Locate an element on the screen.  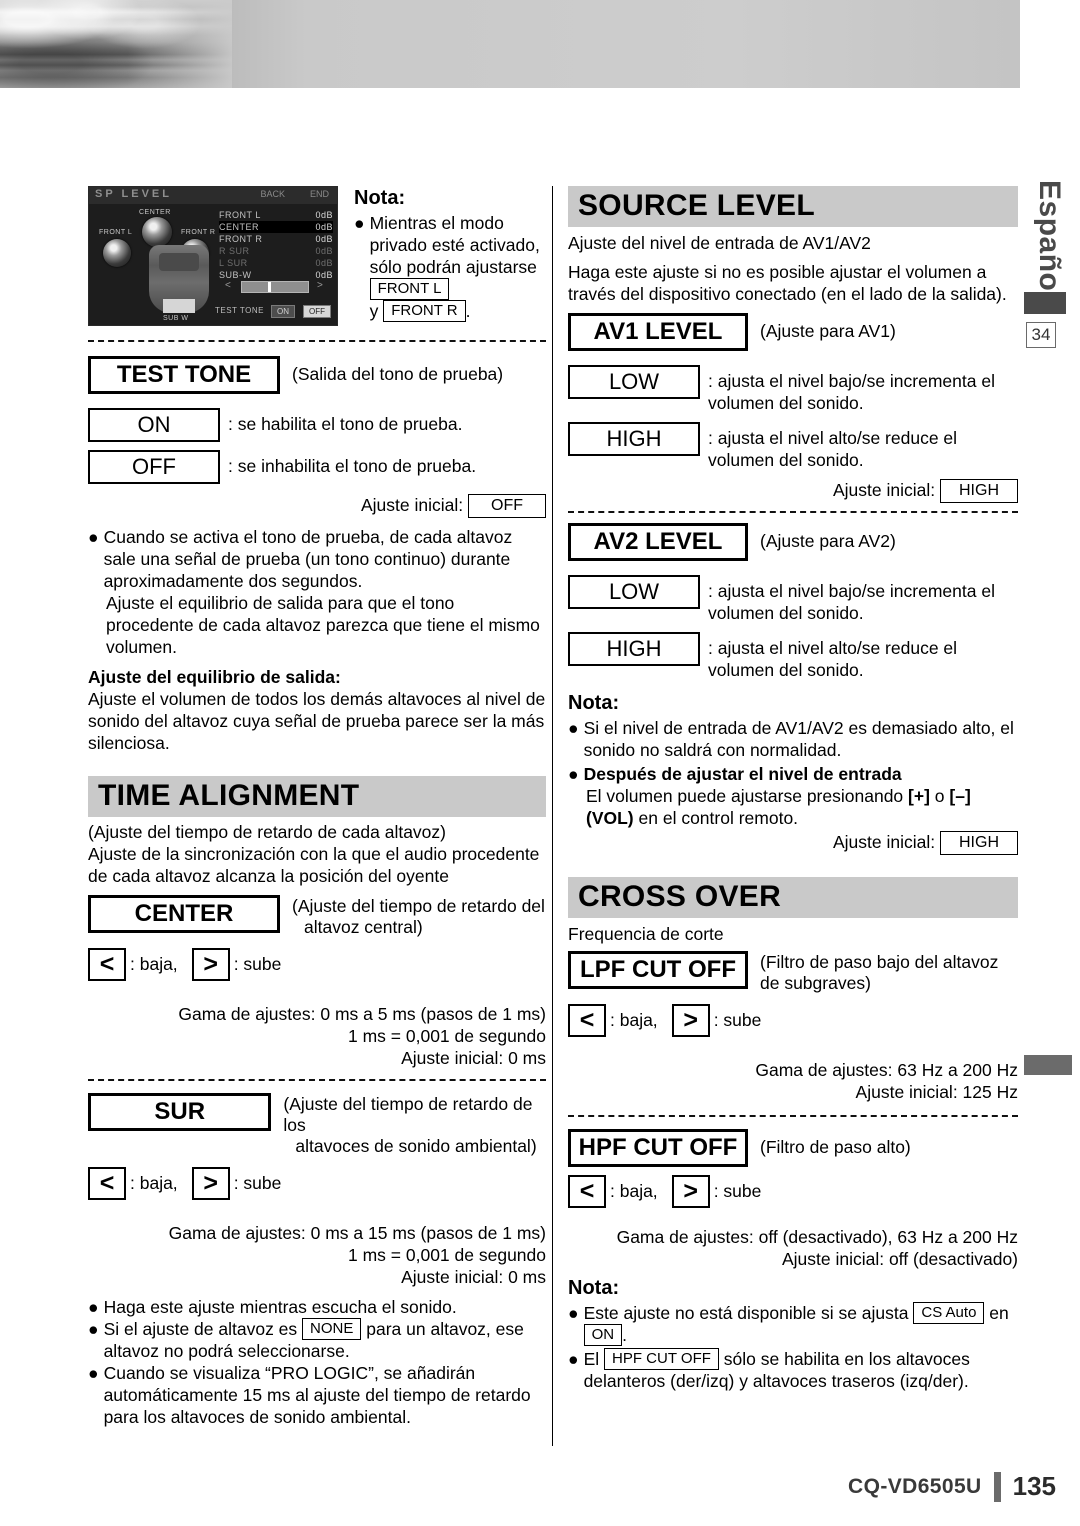
divider-dashed is located at coordinates (793, 1116).